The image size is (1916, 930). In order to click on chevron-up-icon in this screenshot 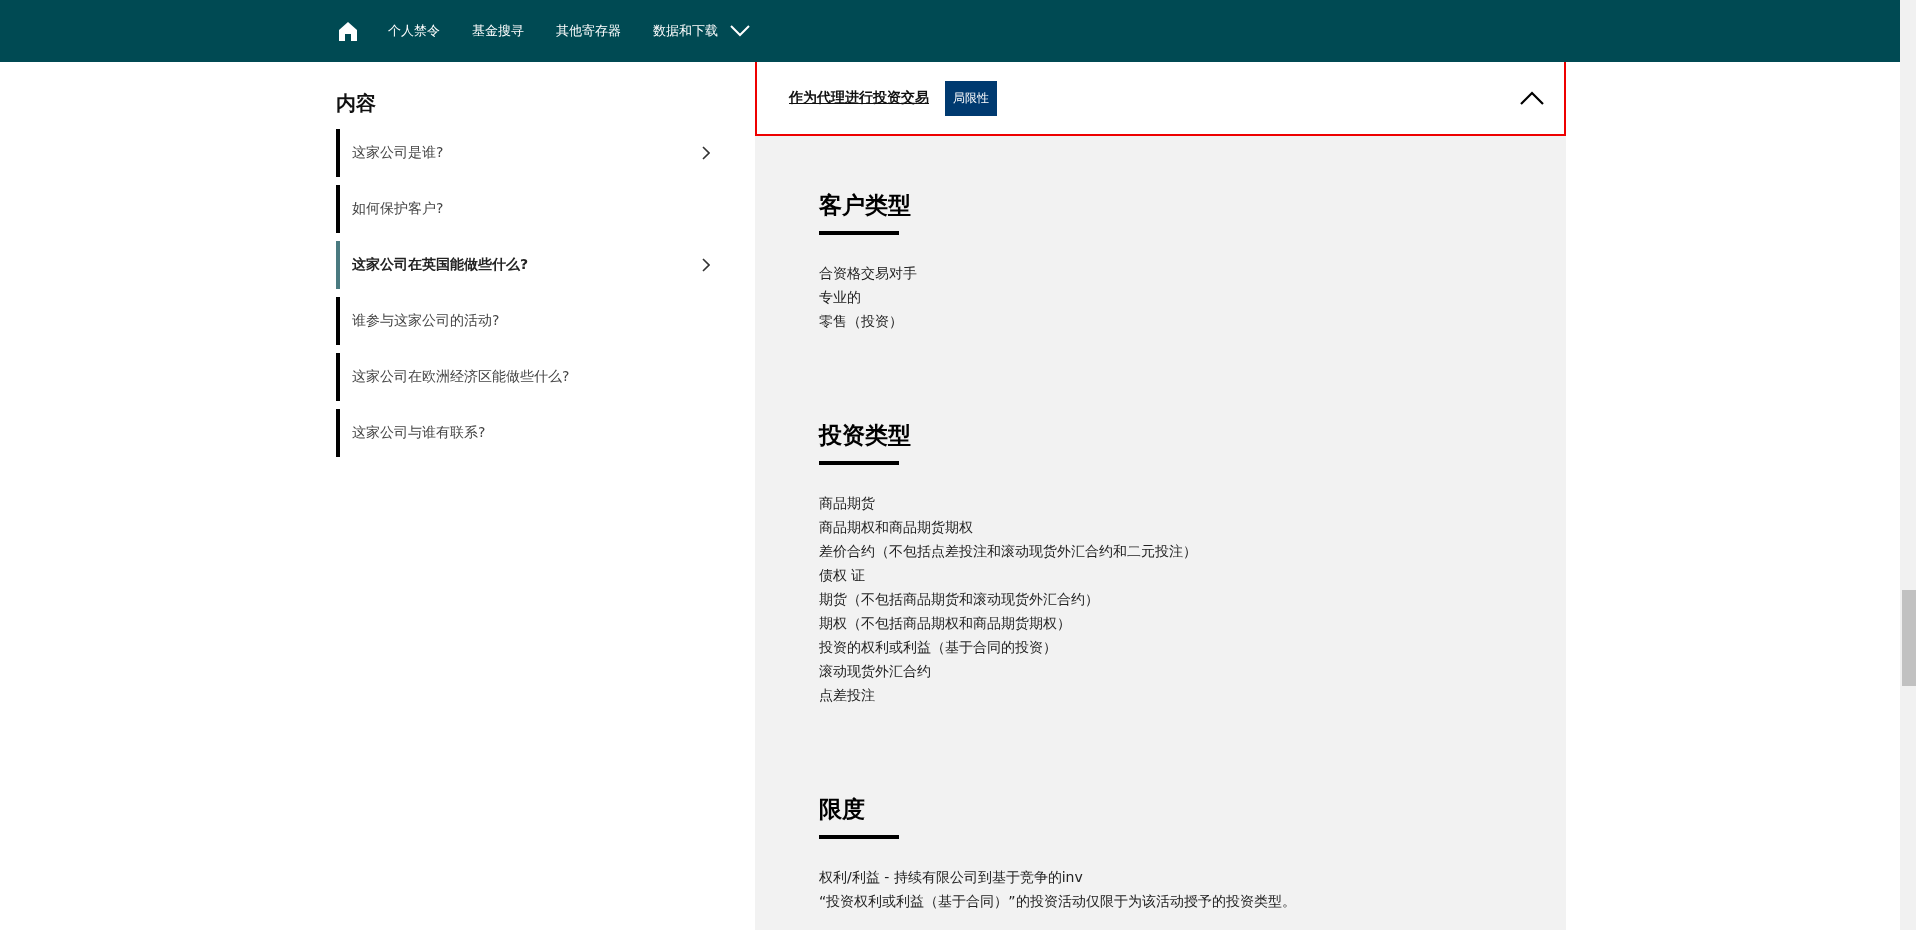, I will do `click(1532, 98)`.